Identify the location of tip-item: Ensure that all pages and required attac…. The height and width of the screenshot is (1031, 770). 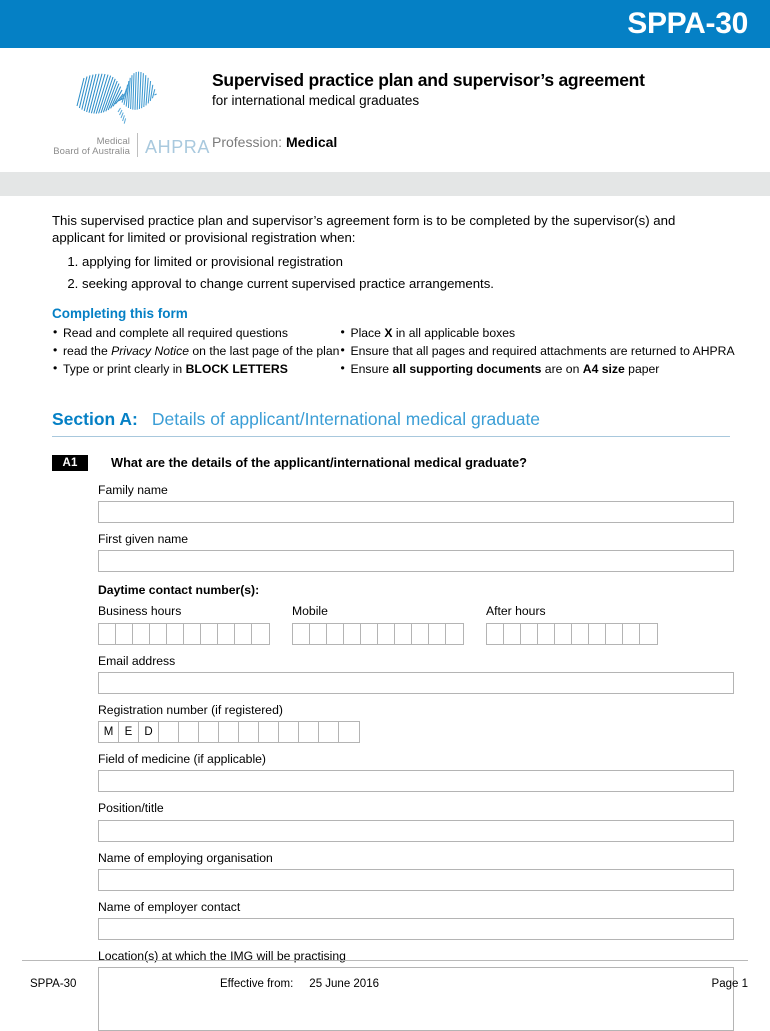
(537, 351).